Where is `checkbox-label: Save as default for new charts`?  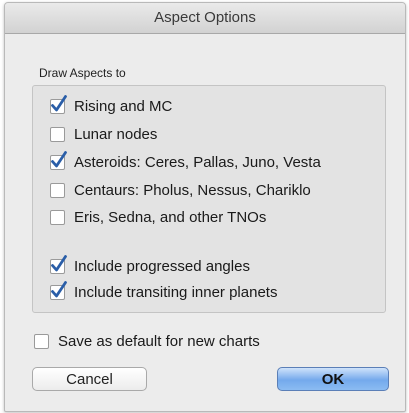 checkbox-label: Save as default for new charts is located at coordinates (159, 341).